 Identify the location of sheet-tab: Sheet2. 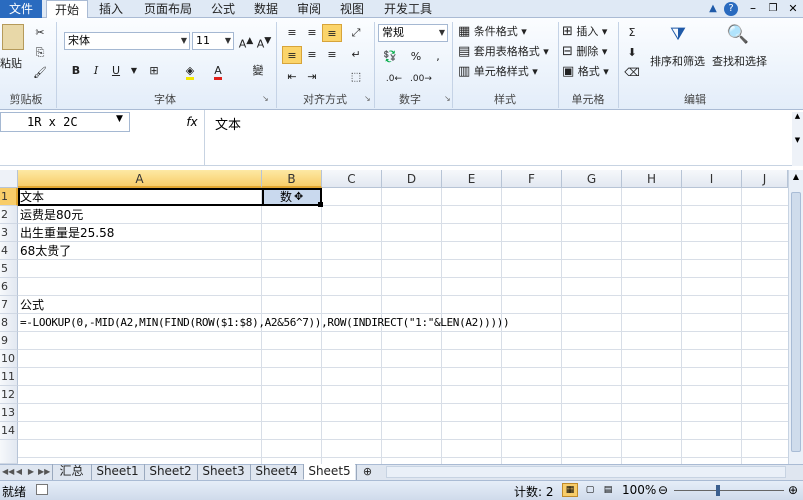
(170, 472).